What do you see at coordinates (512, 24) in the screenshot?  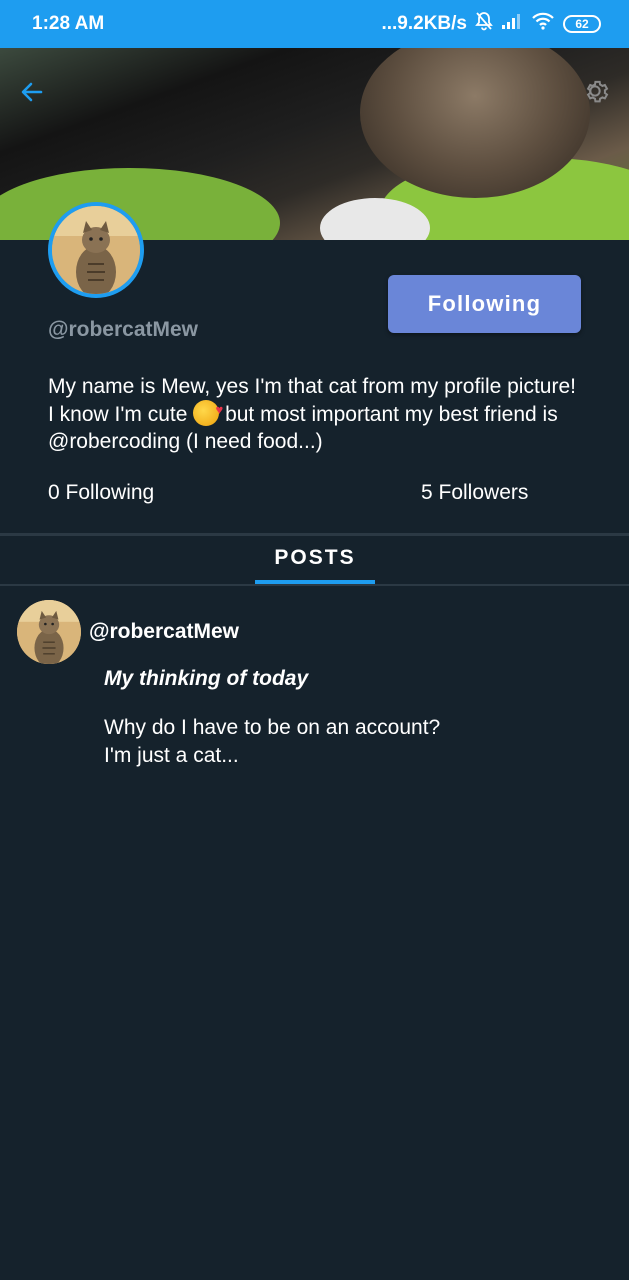 I see `signal-icon` at bounding box center [512, 24].